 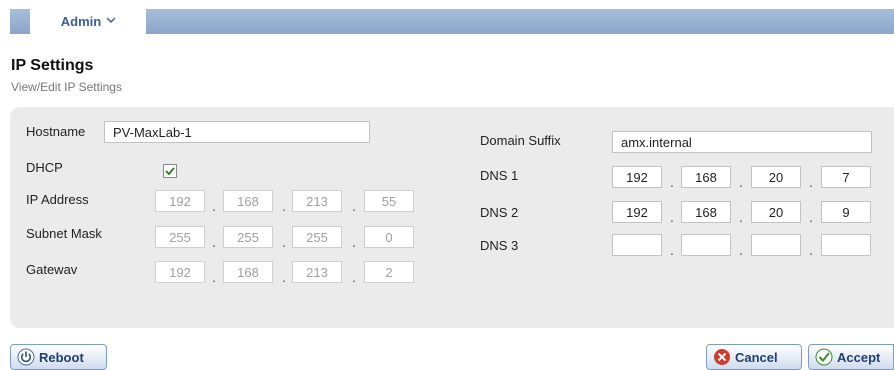 What do you see at coordinates (317, 272) in the screenshot?
I see `gateway-octet-3: 213` at bounding box center [317, 272].